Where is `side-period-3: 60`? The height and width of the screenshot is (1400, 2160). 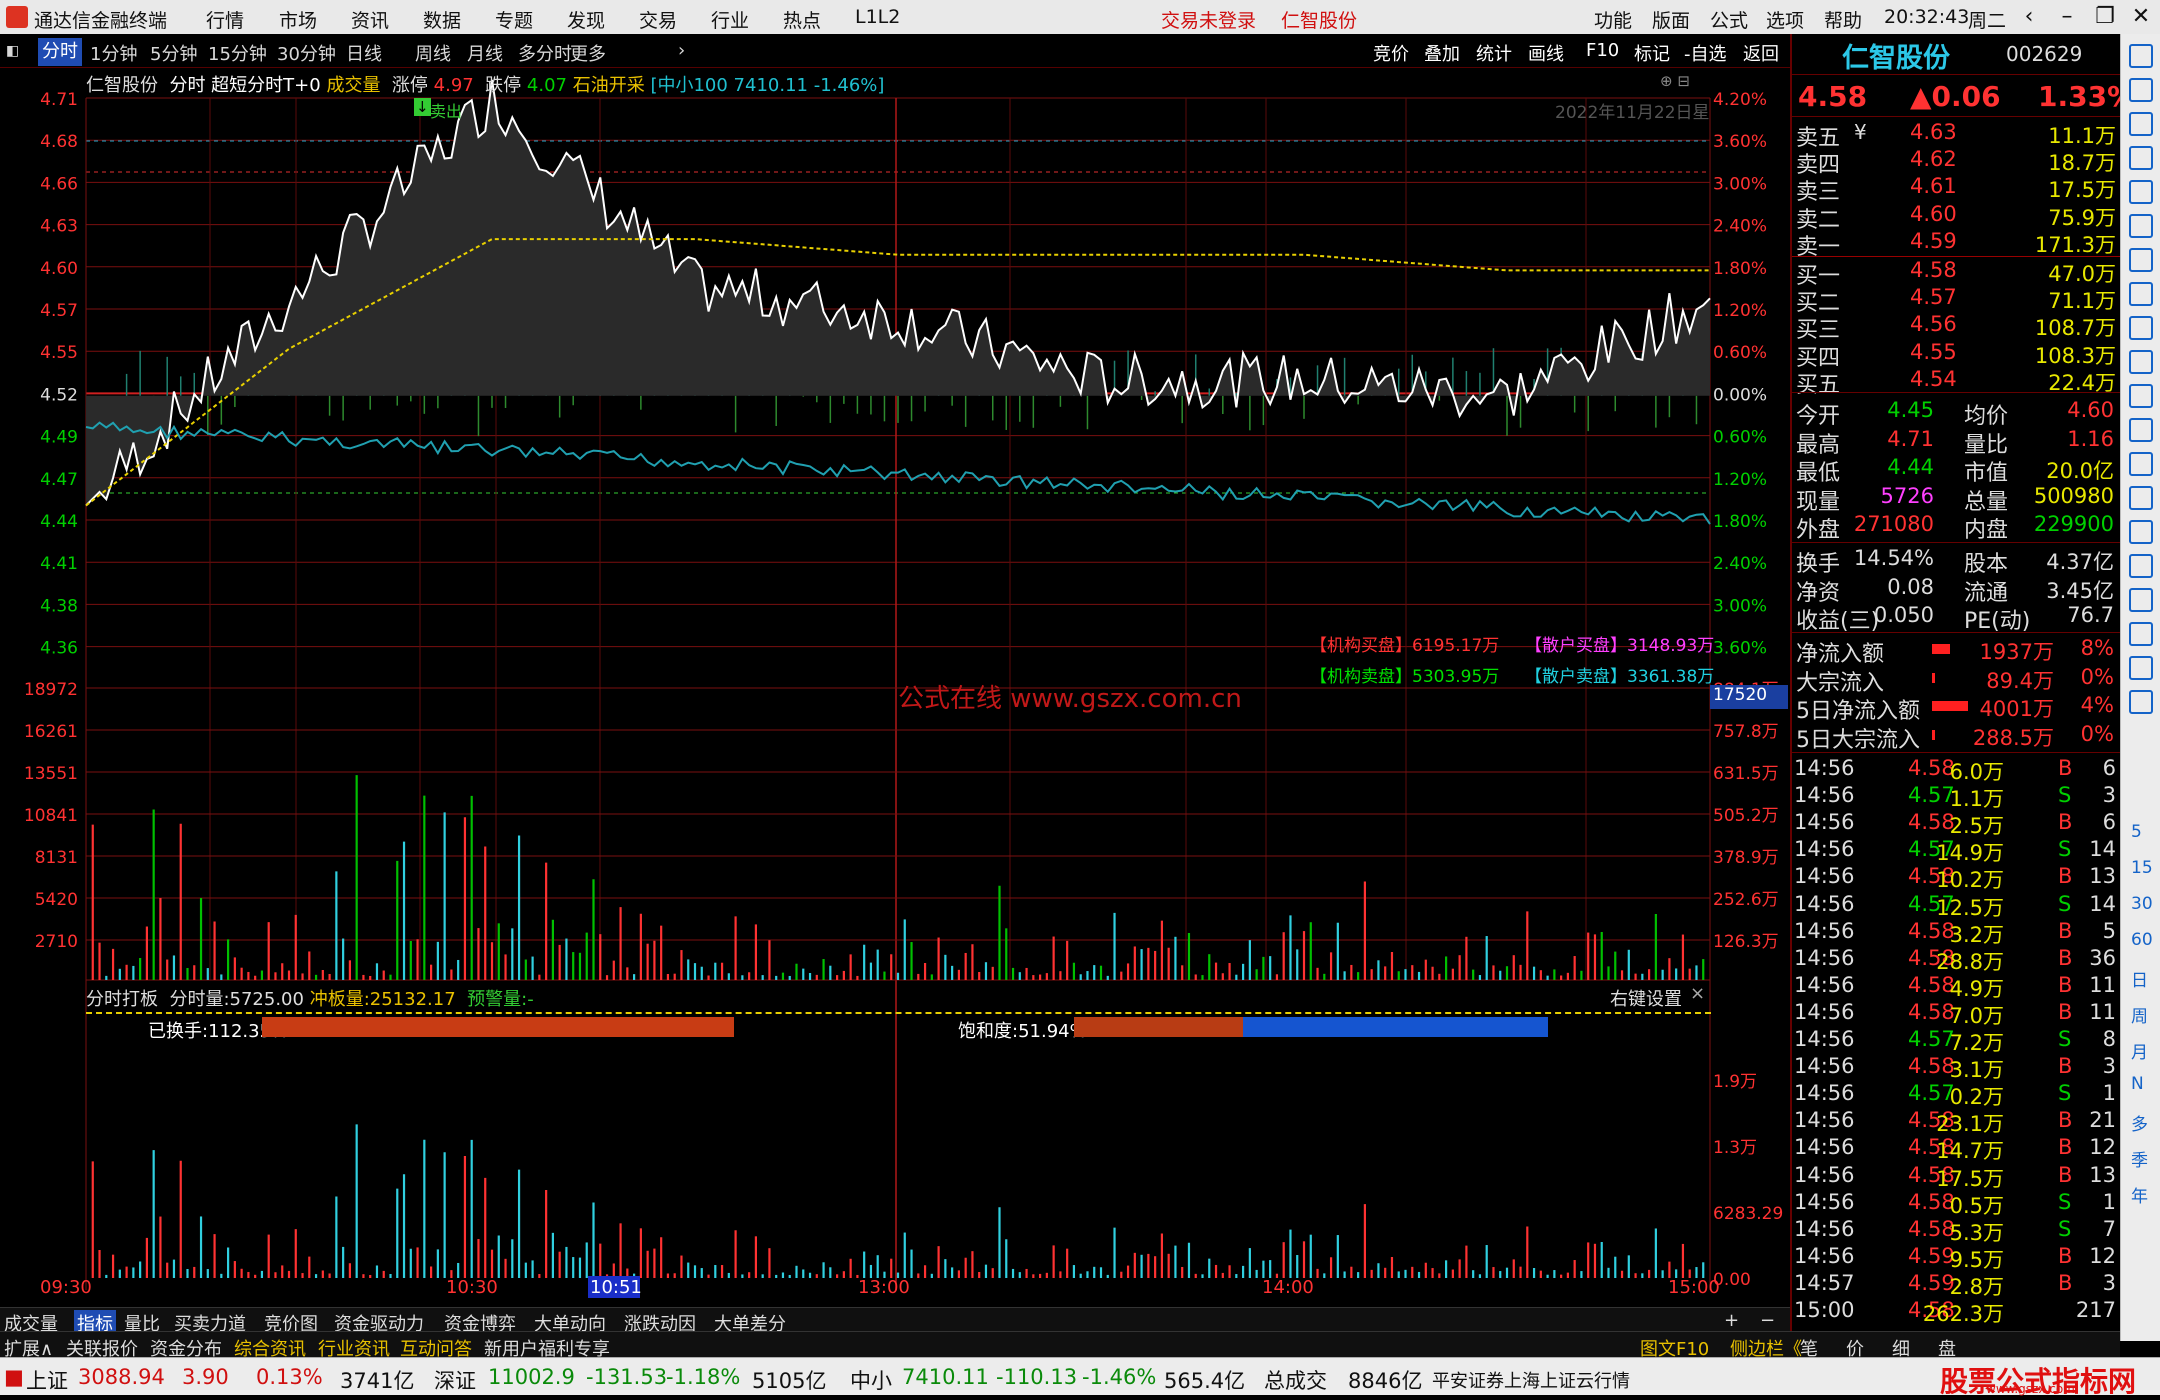
side-period-3: 60 is located at coordinates (2142, 940).